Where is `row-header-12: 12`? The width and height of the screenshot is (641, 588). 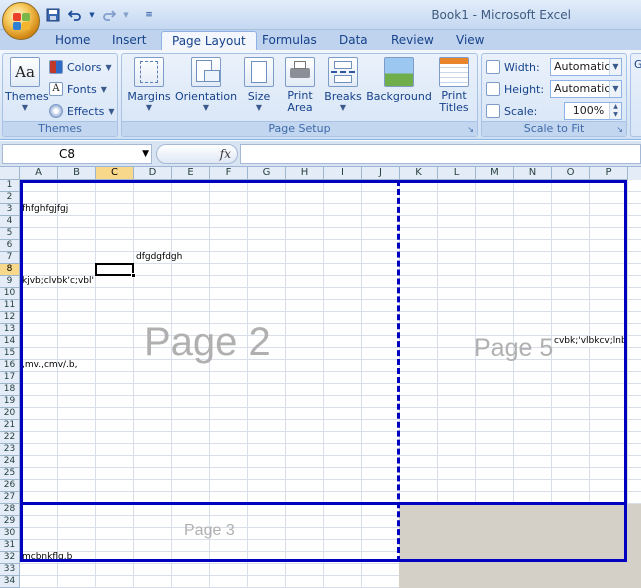 row-header-12: 12 is located at coordinates (10, 318).